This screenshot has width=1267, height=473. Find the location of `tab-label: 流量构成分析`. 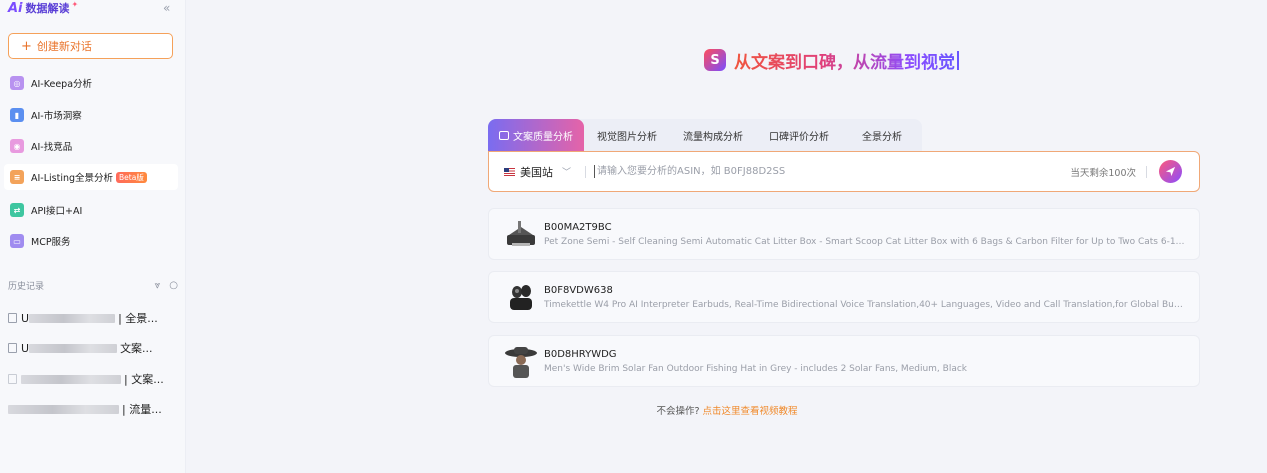

tab-label: 流量构成分析 is located at coordinates (713, 137).